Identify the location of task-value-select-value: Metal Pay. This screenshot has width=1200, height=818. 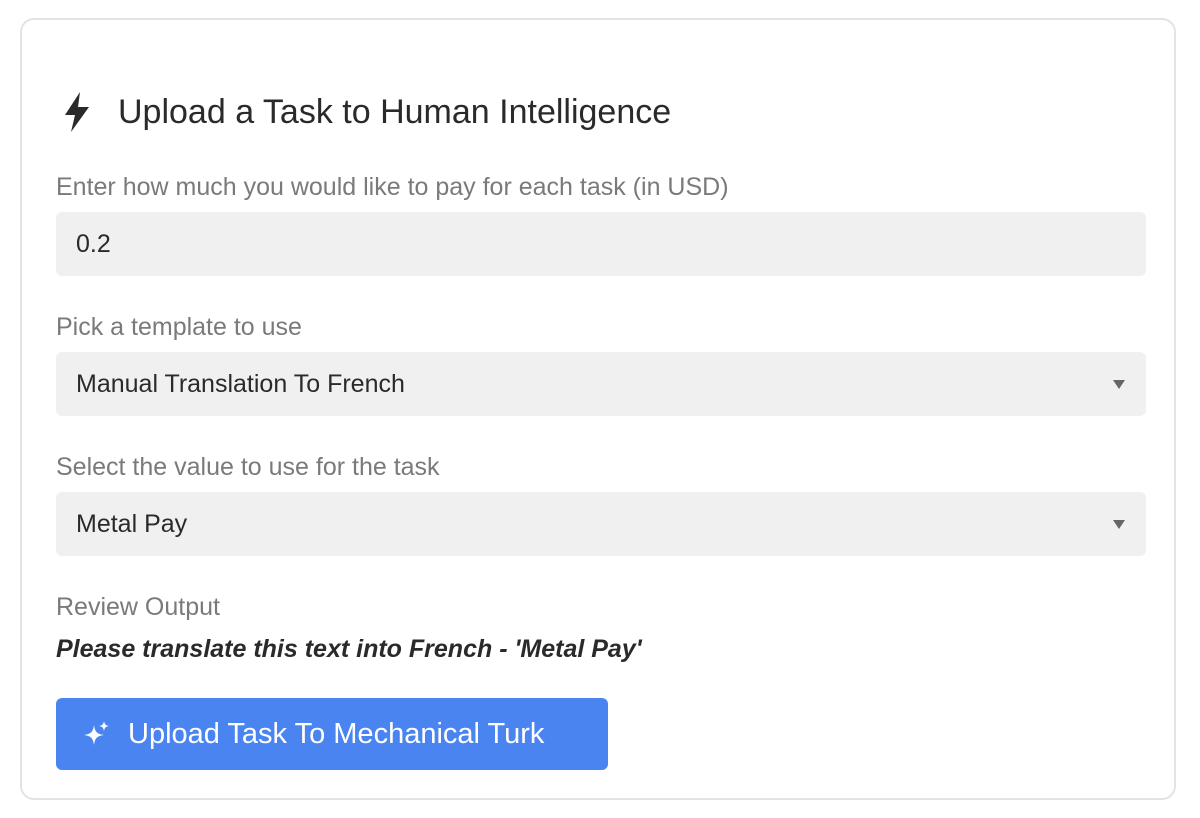
(132, 523).